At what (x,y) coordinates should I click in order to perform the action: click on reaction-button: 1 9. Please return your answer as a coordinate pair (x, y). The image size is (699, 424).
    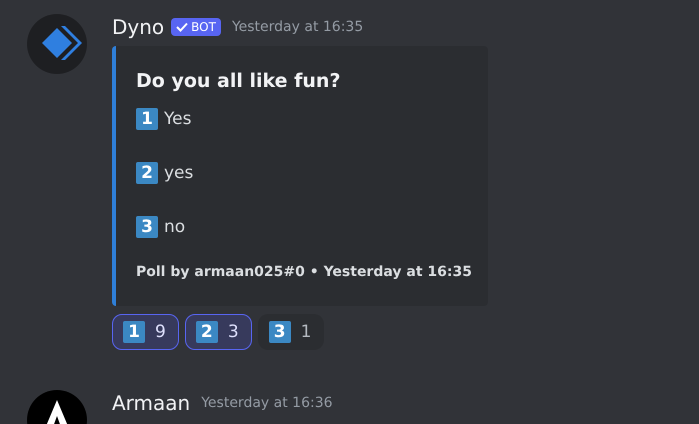
    Looking at the image, I should click on (145, 332).